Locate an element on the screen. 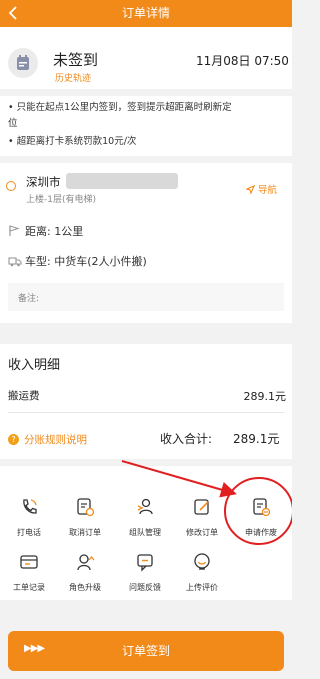  total-value: 289.1元 is located at coordinates (256, 439).